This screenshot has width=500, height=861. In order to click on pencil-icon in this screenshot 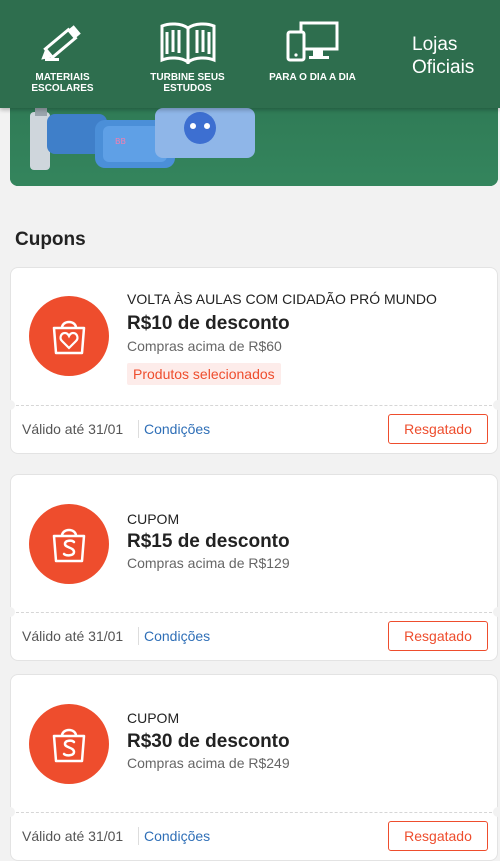, I will do `click(63, 42)`.